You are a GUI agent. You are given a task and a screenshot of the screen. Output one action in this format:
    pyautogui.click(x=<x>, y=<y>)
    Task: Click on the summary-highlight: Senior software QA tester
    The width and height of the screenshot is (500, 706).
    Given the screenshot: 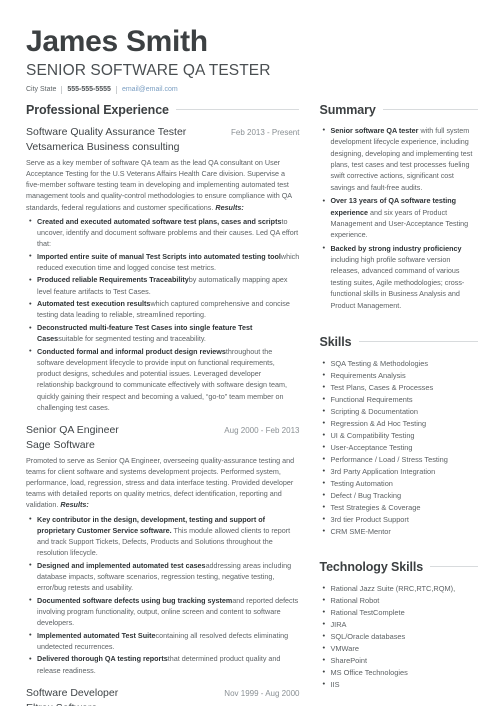 What is the action you would take?
    pyautogui.click(x=374, y=130)
    